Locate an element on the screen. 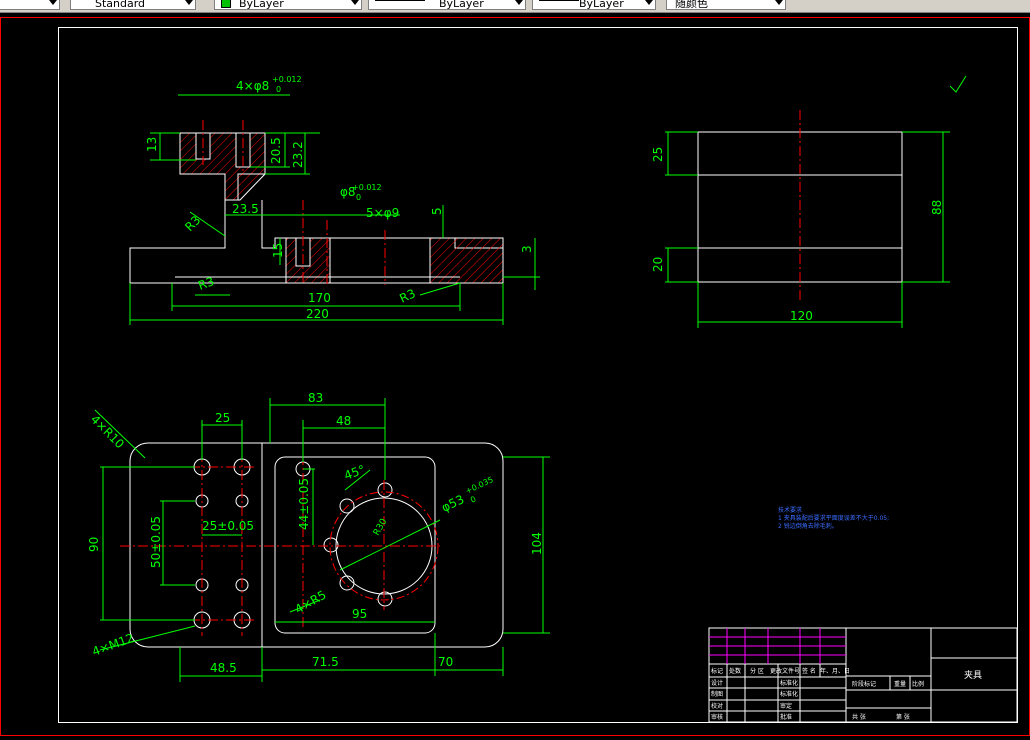 The height and width of the screenshot is (740, 1030). dim-hole-tol-up: +0.012 is located at coordinates (287, 79).